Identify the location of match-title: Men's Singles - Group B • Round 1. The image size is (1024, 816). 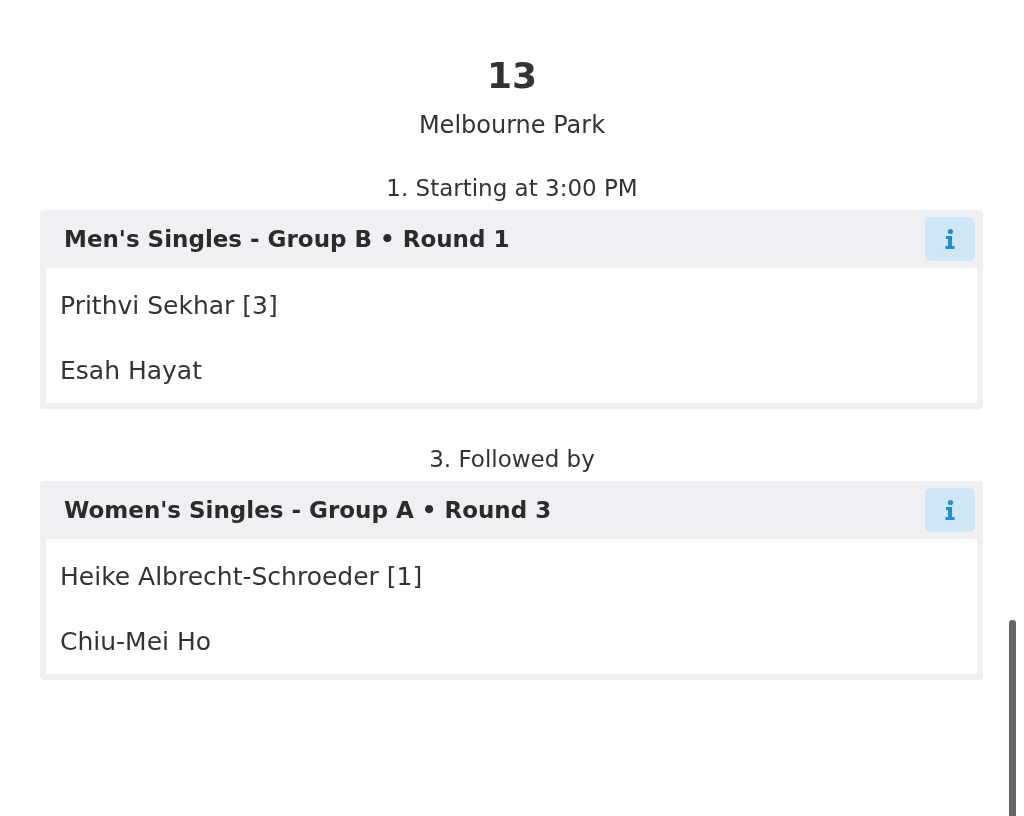
(287, 239).